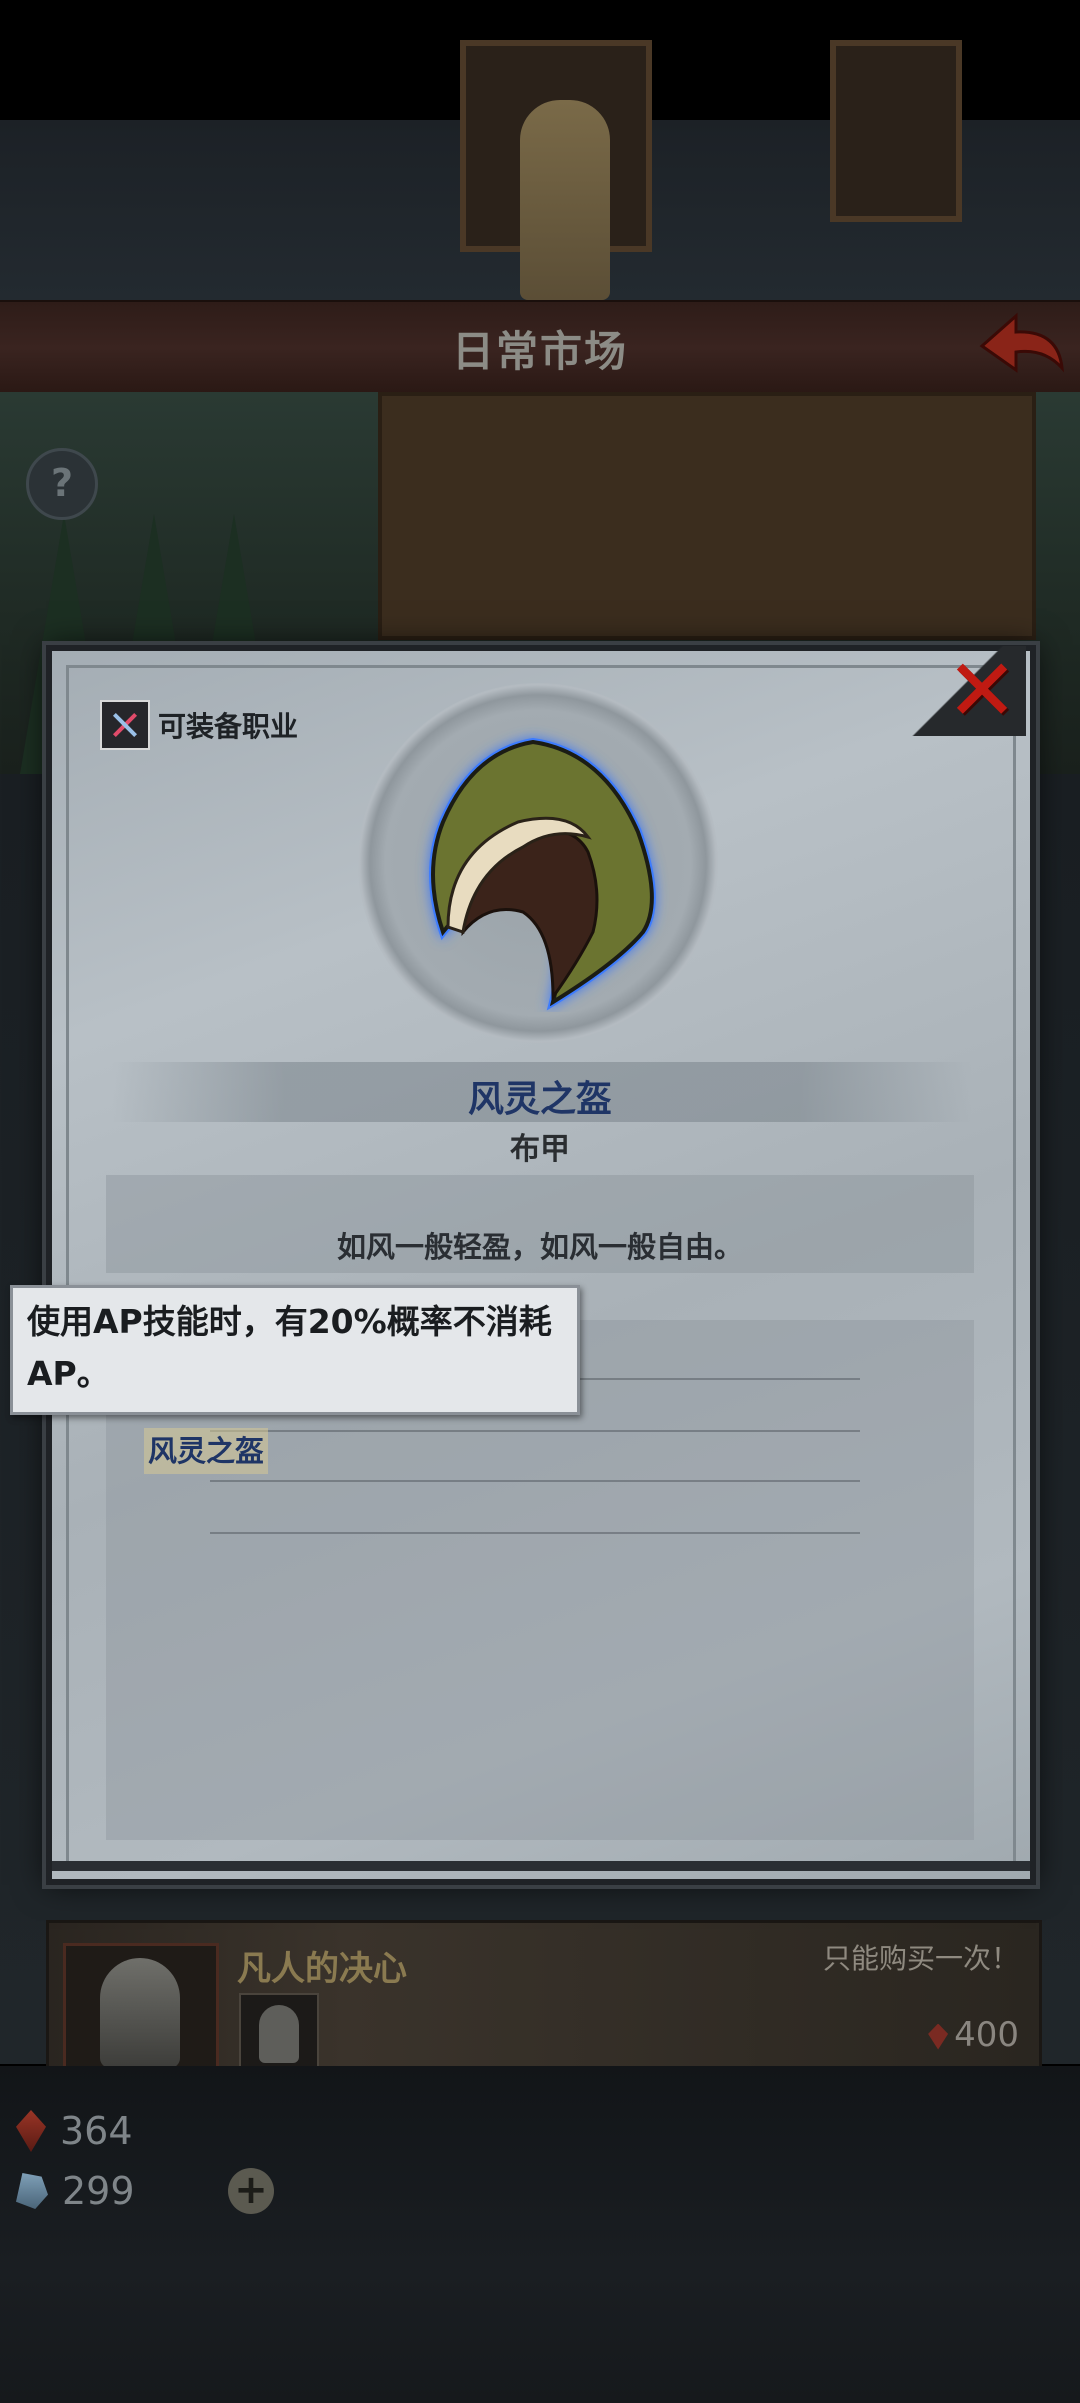  Describe the element at coordinates (289, 1347) in the screenshot. I see `tooltip-text: 使用AP技能时，有20%概率不消耗AP。` at that location.